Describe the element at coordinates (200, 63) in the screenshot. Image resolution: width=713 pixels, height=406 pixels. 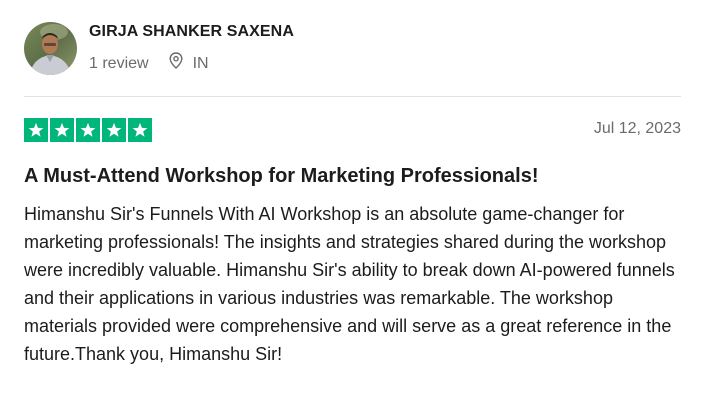
I see `reviewer-country: IN` at that location.